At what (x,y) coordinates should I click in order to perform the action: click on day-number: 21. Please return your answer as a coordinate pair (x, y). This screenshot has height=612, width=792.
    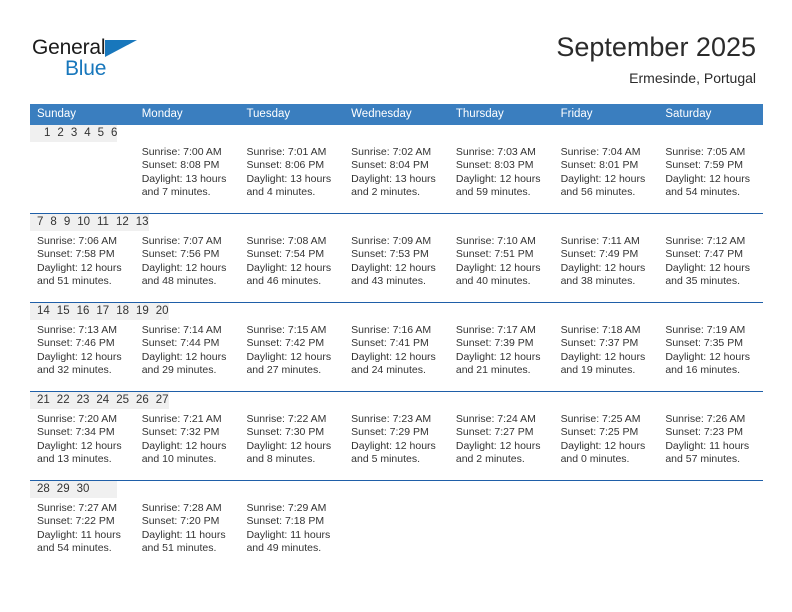
    Looking at the image, I should click on (40, 400).